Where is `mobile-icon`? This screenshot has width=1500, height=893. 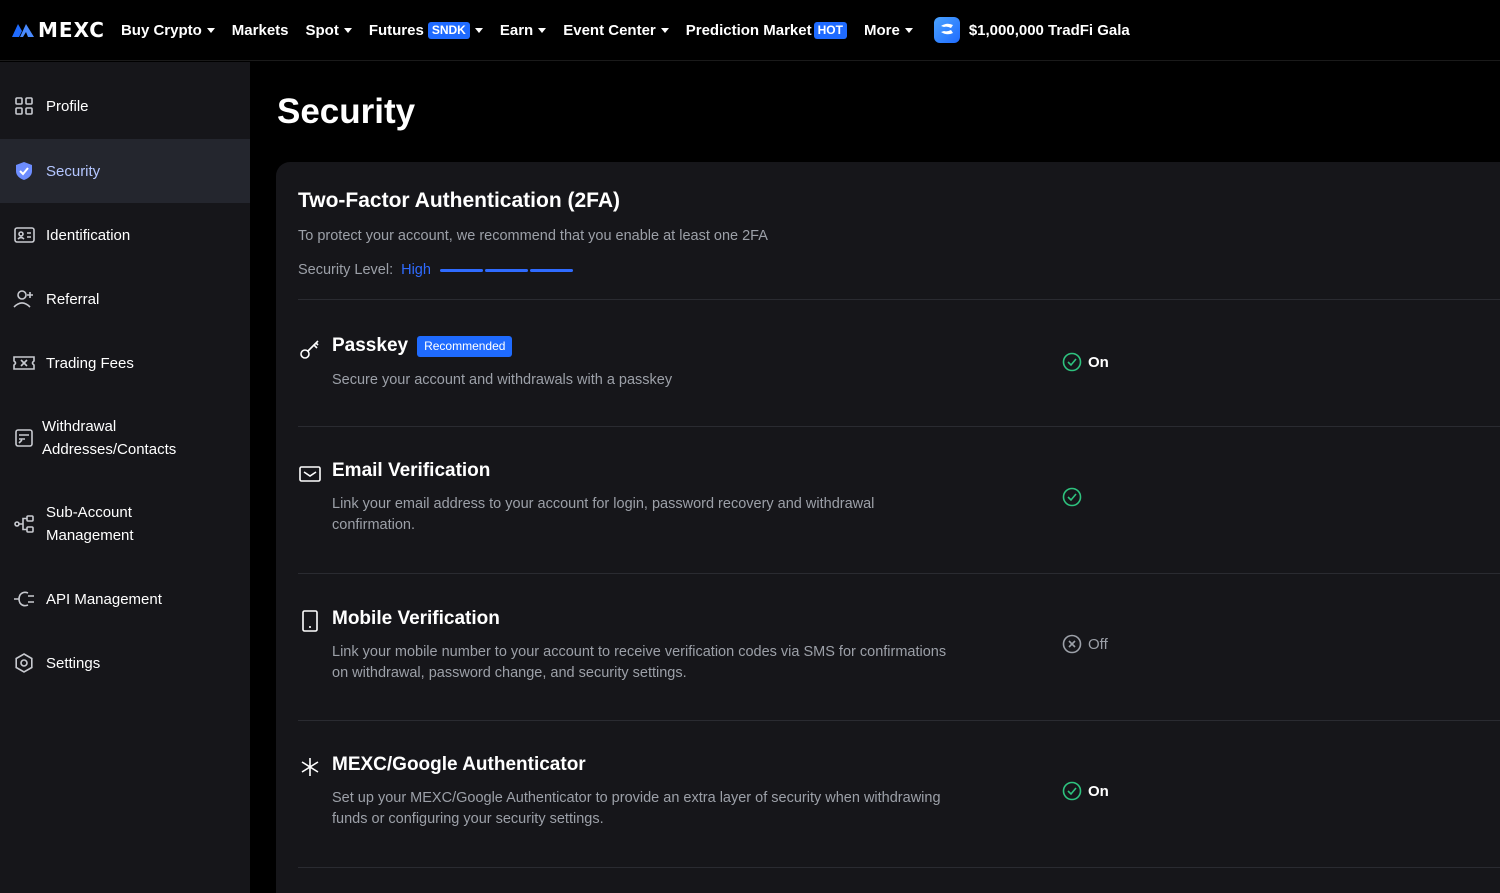 mobile-icon is located at coordinates (310, 621).